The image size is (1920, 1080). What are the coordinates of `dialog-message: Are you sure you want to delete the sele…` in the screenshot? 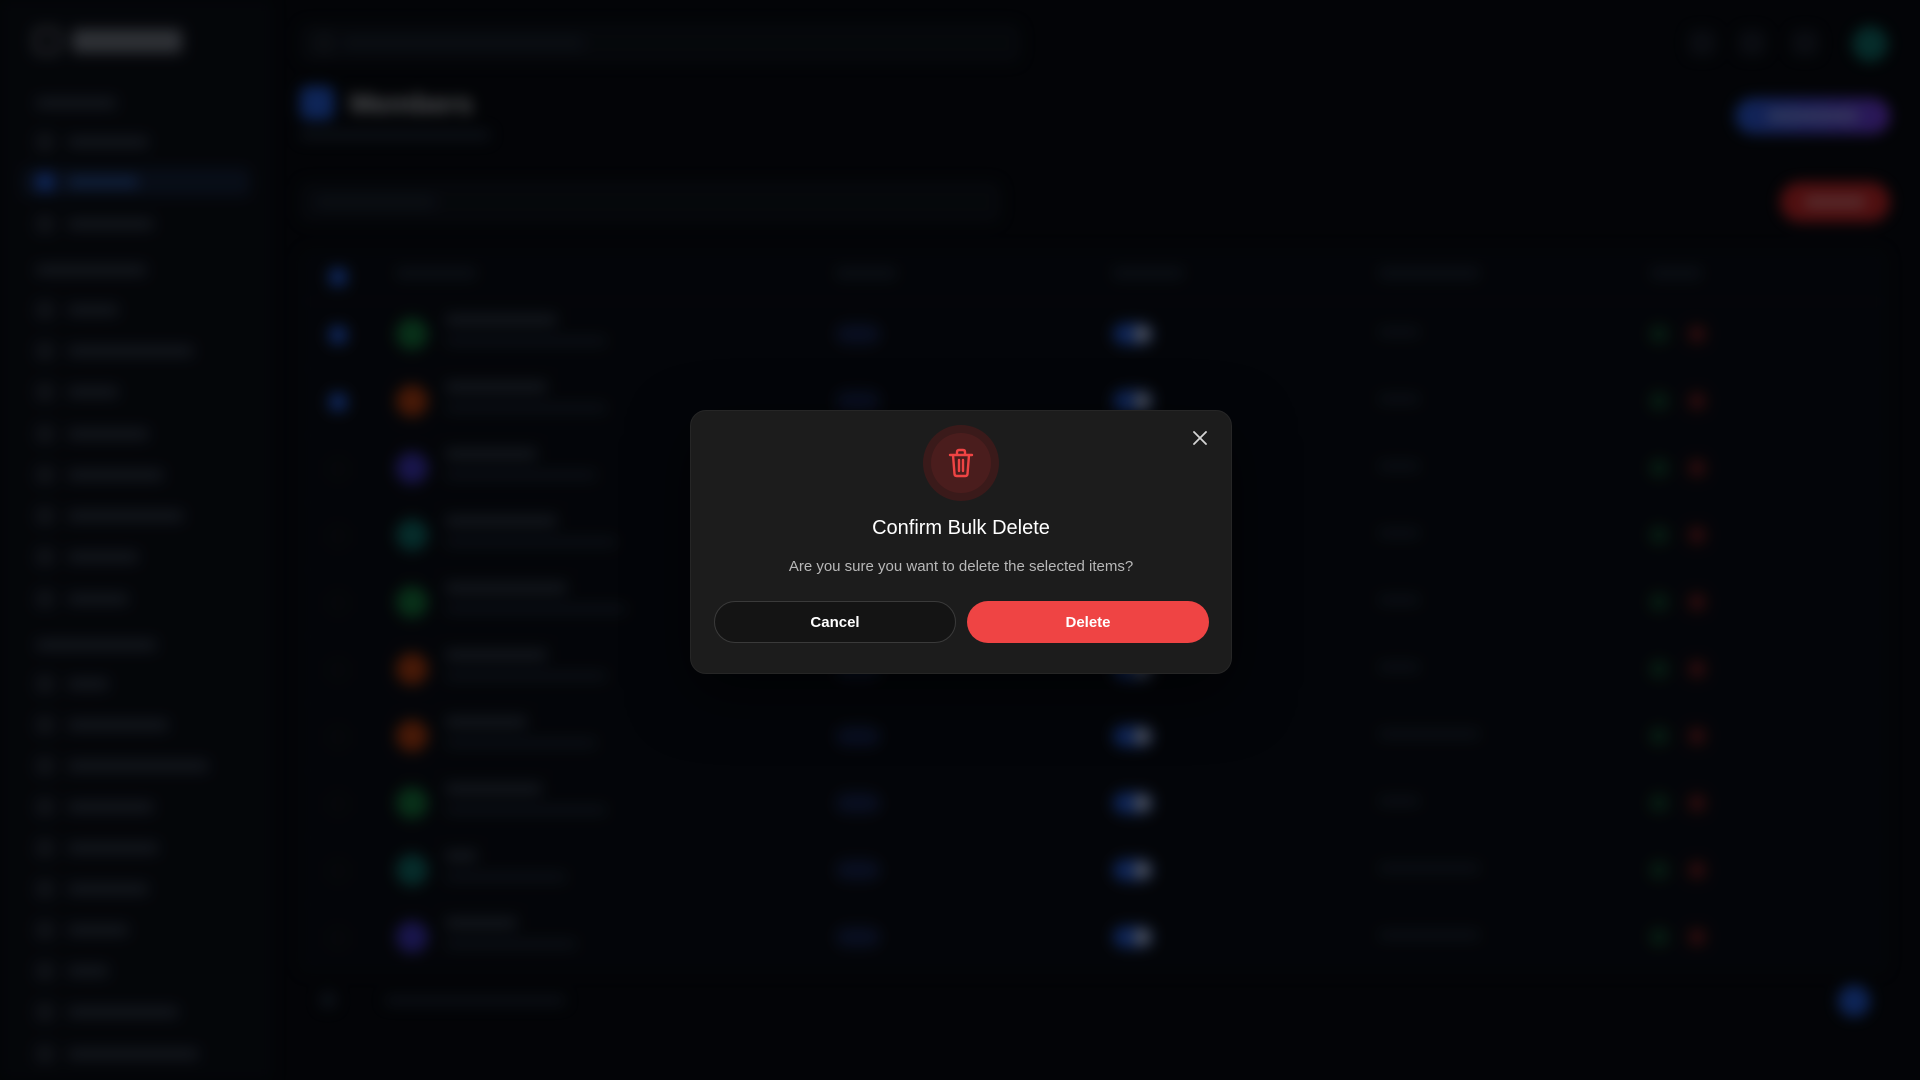 It's located at (961, 566).